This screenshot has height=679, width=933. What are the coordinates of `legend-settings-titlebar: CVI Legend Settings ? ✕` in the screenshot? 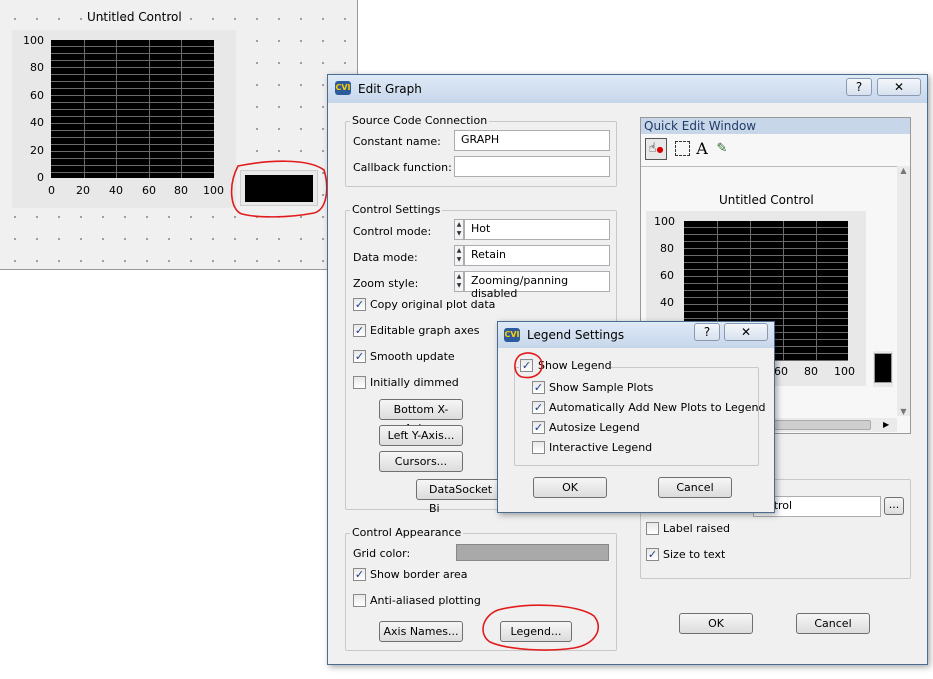 It's located at (636, 335).